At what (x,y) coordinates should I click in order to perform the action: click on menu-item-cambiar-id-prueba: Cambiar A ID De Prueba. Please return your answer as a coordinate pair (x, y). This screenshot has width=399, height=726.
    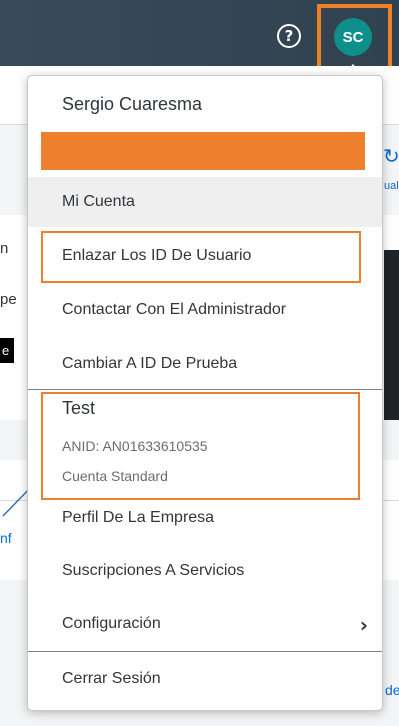
    Looking at the image, I should click on (205, 364).